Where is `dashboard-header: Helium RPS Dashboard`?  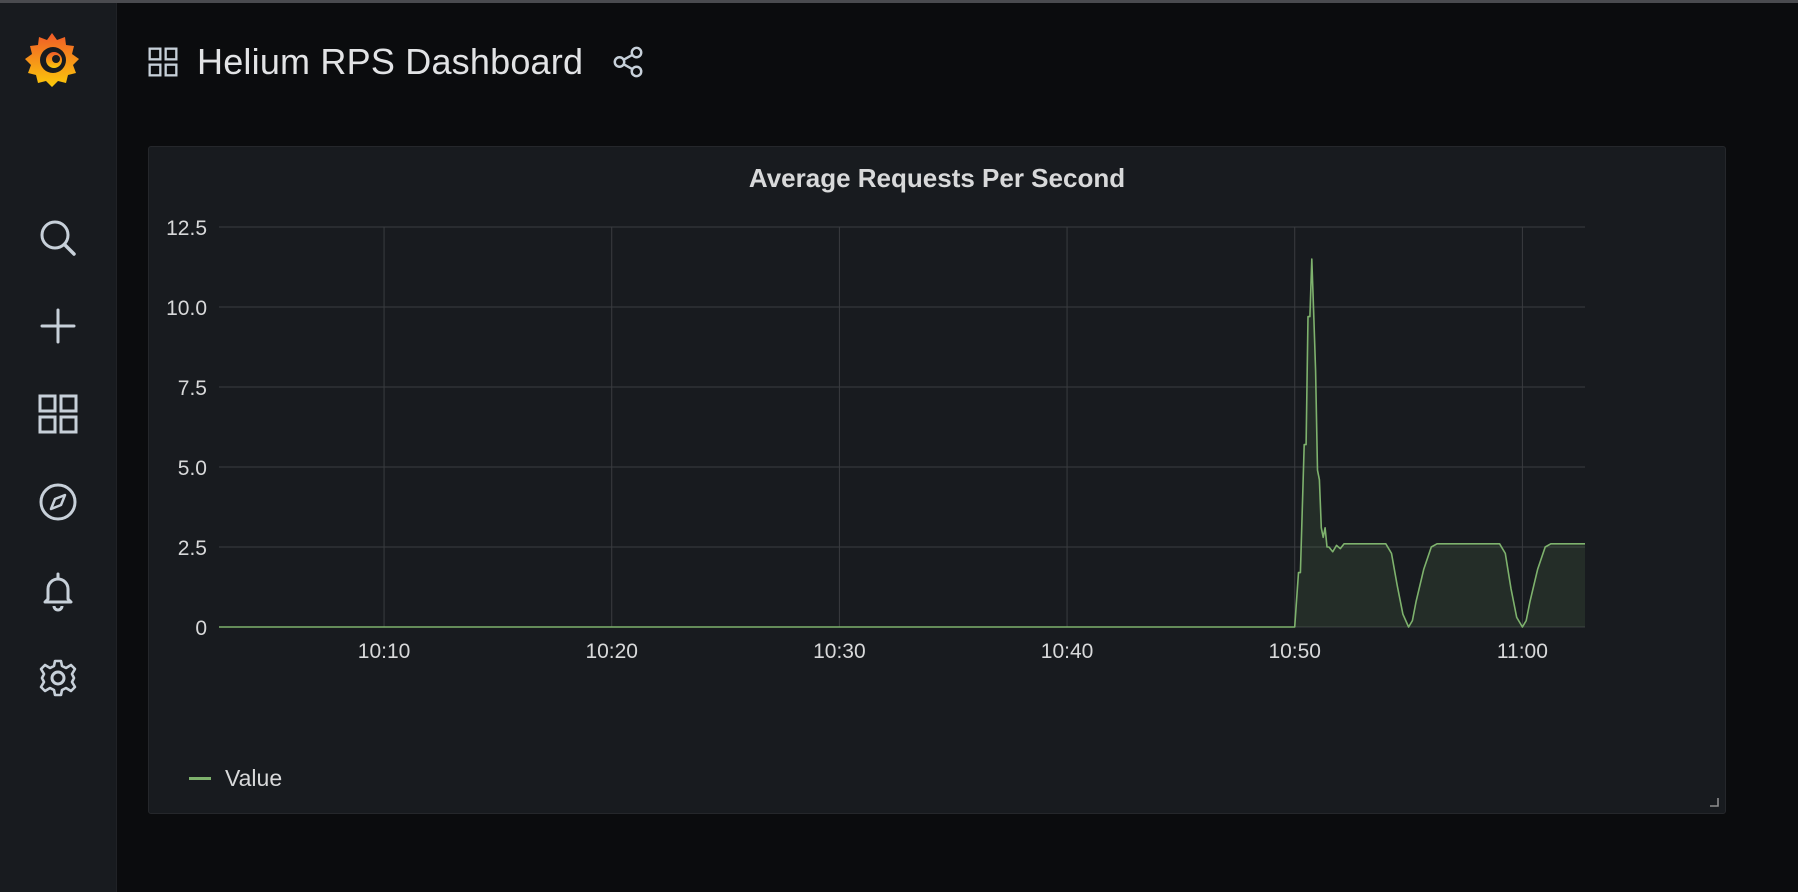
dashboard-header: Helium RPS Dashboard is located at coordinates (397, 62).